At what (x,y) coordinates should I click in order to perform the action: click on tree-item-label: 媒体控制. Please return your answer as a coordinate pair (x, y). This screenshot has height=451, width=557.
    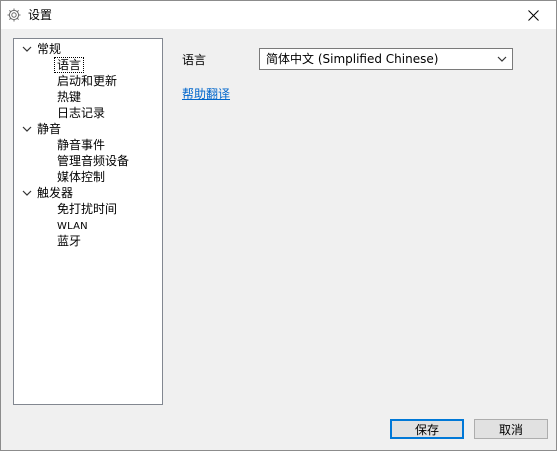
    Looking at the image, I should click on (81, 177).